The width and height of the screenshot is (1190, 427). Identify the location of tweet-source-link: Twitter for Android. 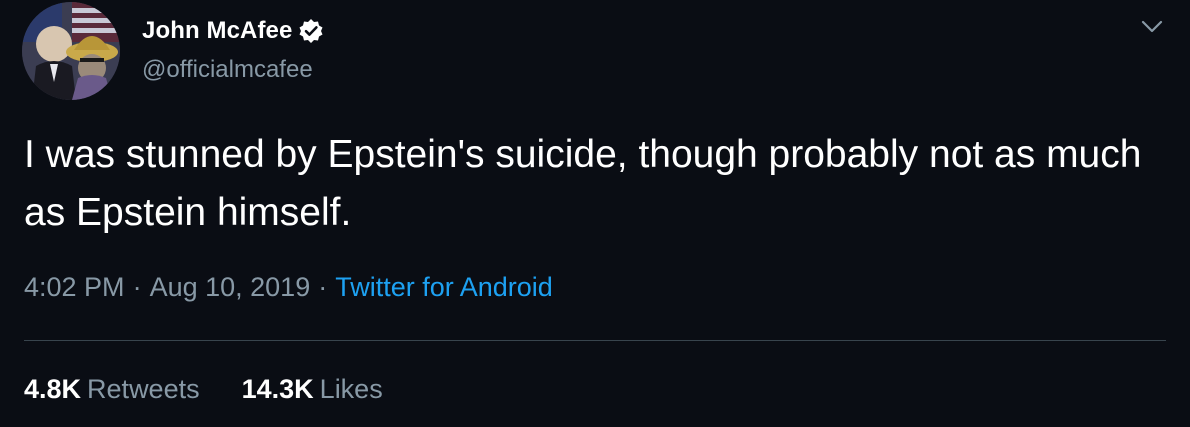
(444, 287).